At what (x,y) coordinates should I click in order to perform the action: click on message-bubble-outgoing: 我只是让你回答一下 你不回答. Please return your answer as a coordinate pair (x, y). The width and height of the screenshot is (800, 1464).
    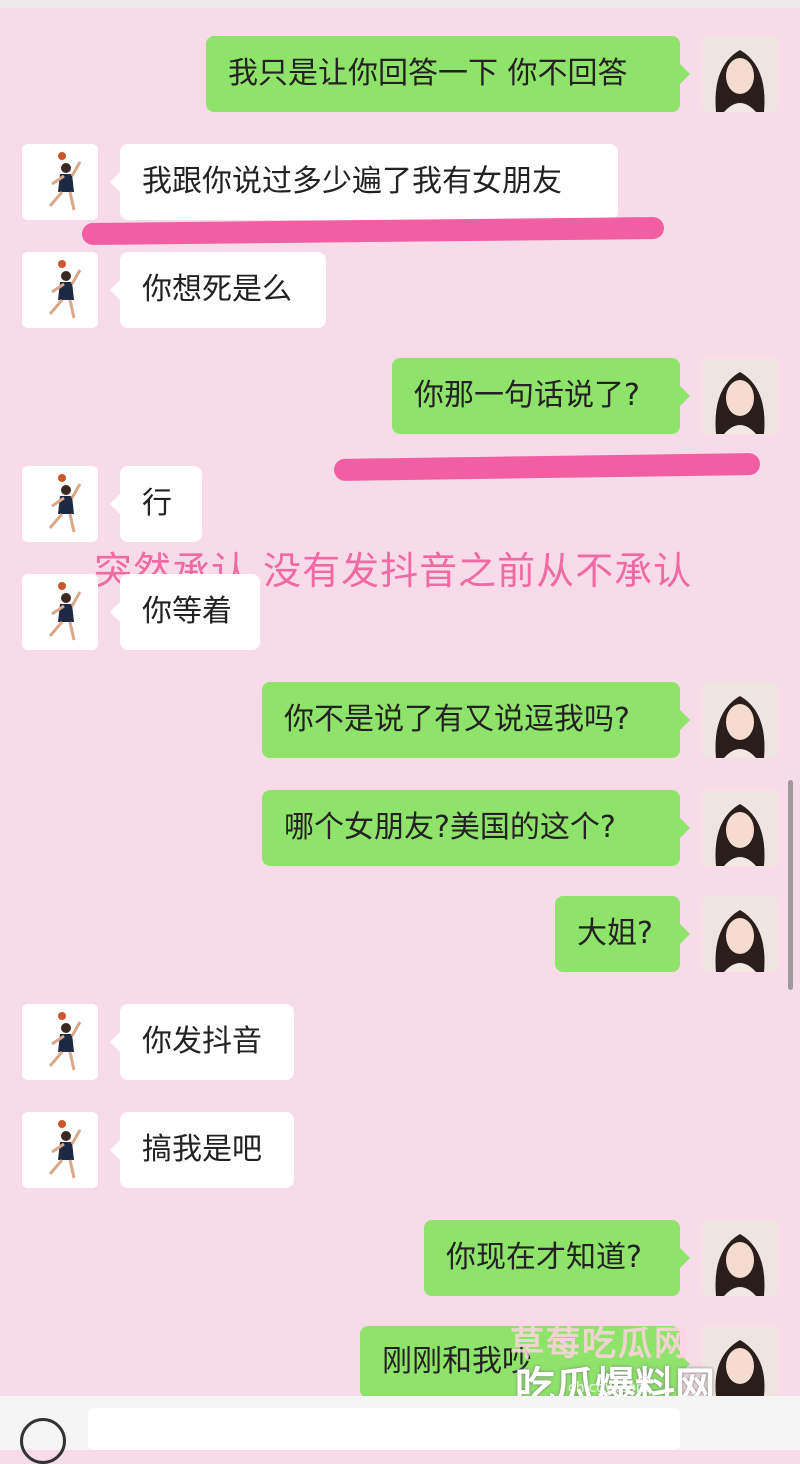
    Looking at the image, I should click on (448, 74).